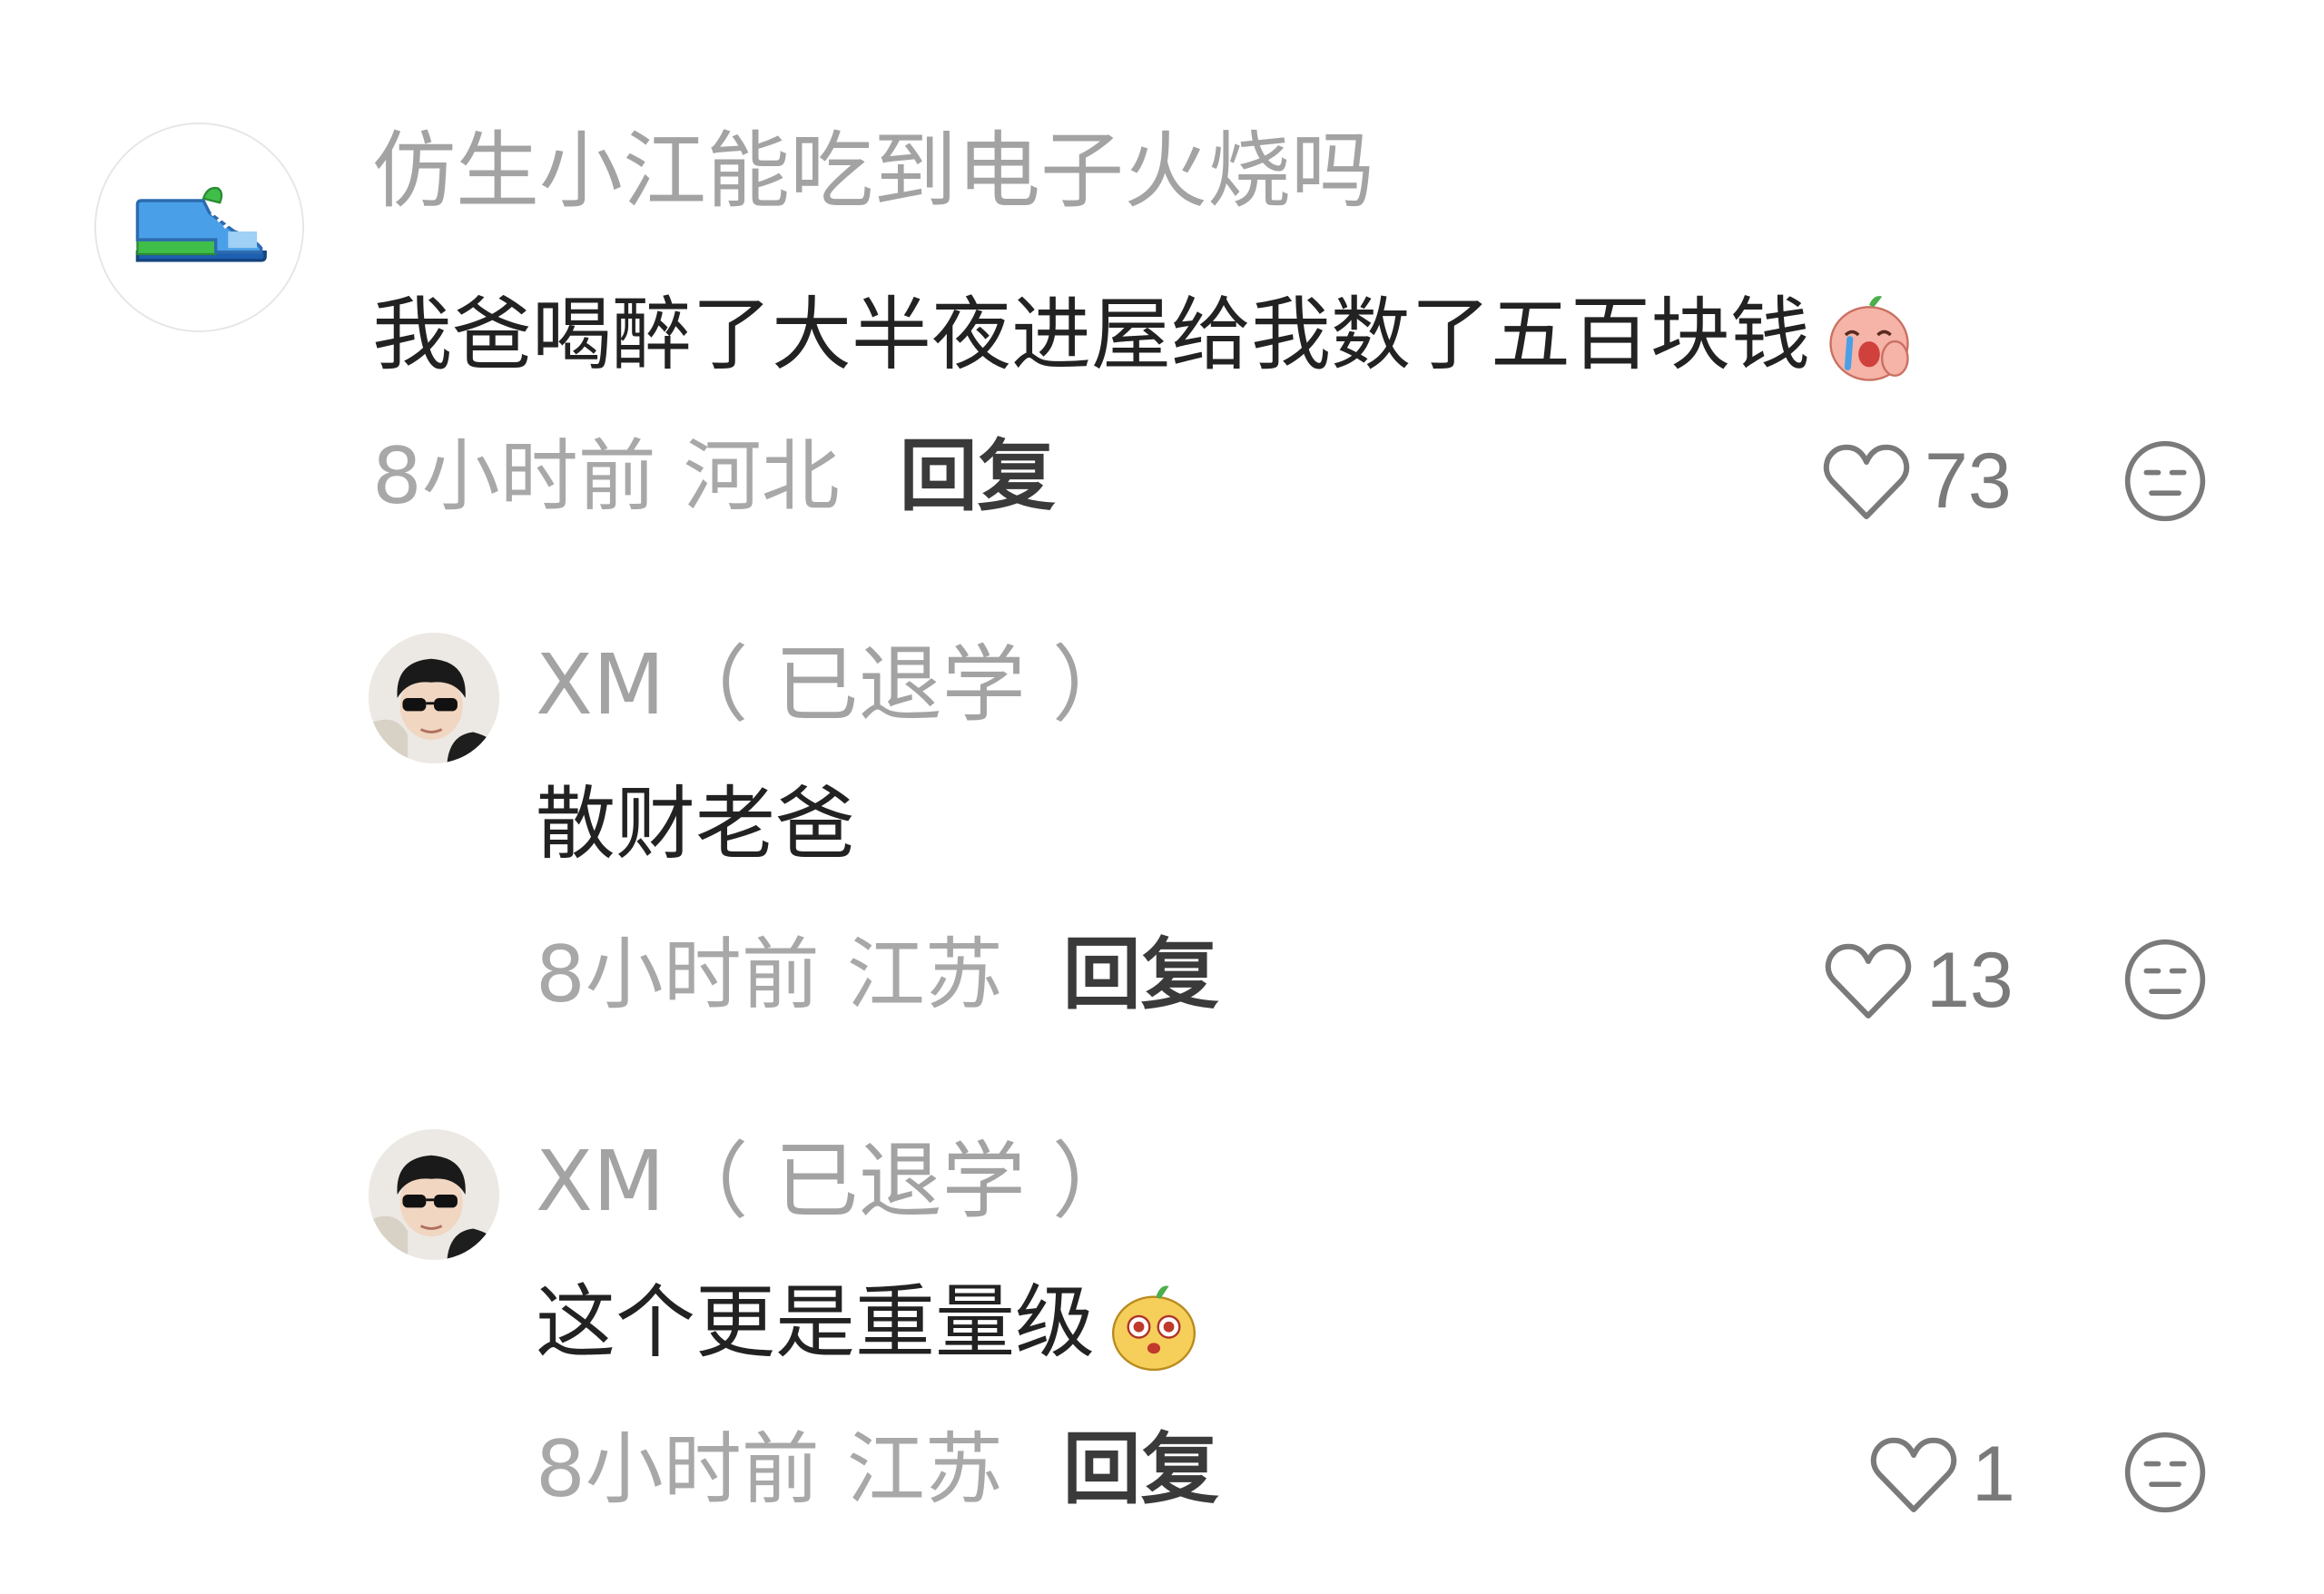 The height and width of the screenshot is (1594, 2324). I want to click on sneaker-icon, so click(199, 227).